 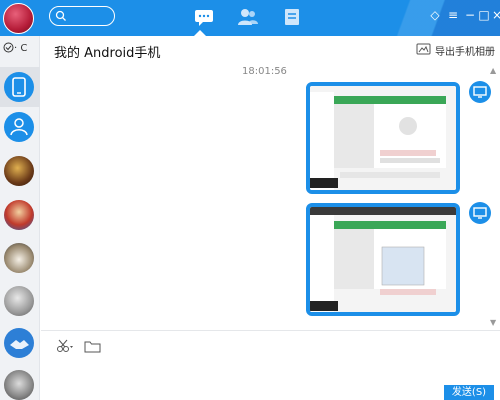 I want to click on scroll-down-arrow: ▼, so click(x=493, y=322).